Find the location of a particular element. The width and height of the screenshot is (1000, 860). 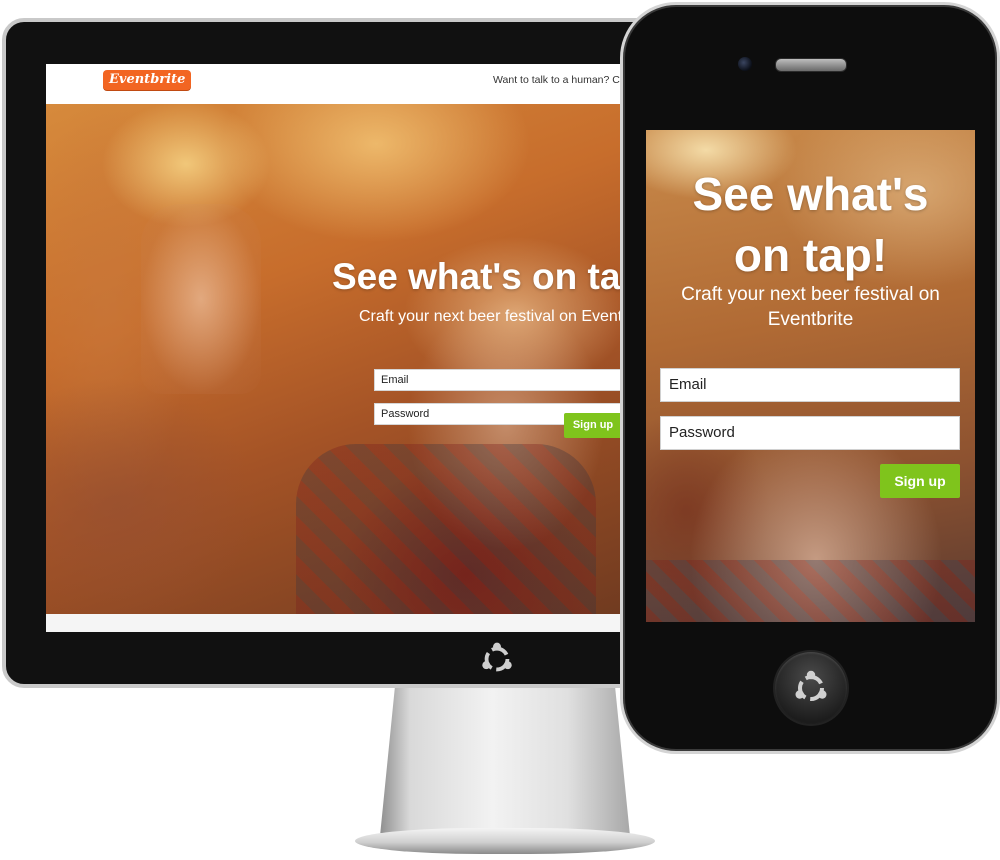

contact-text: Want to talk to a human? Cal is located at coordinates (561, 80).